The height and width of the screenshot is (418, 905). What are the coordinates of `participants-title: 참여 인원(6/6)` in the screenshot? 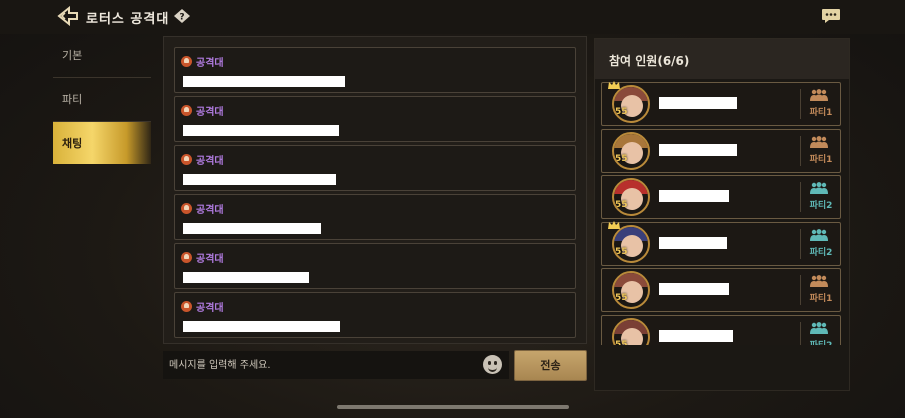 It's located at (649, 61).